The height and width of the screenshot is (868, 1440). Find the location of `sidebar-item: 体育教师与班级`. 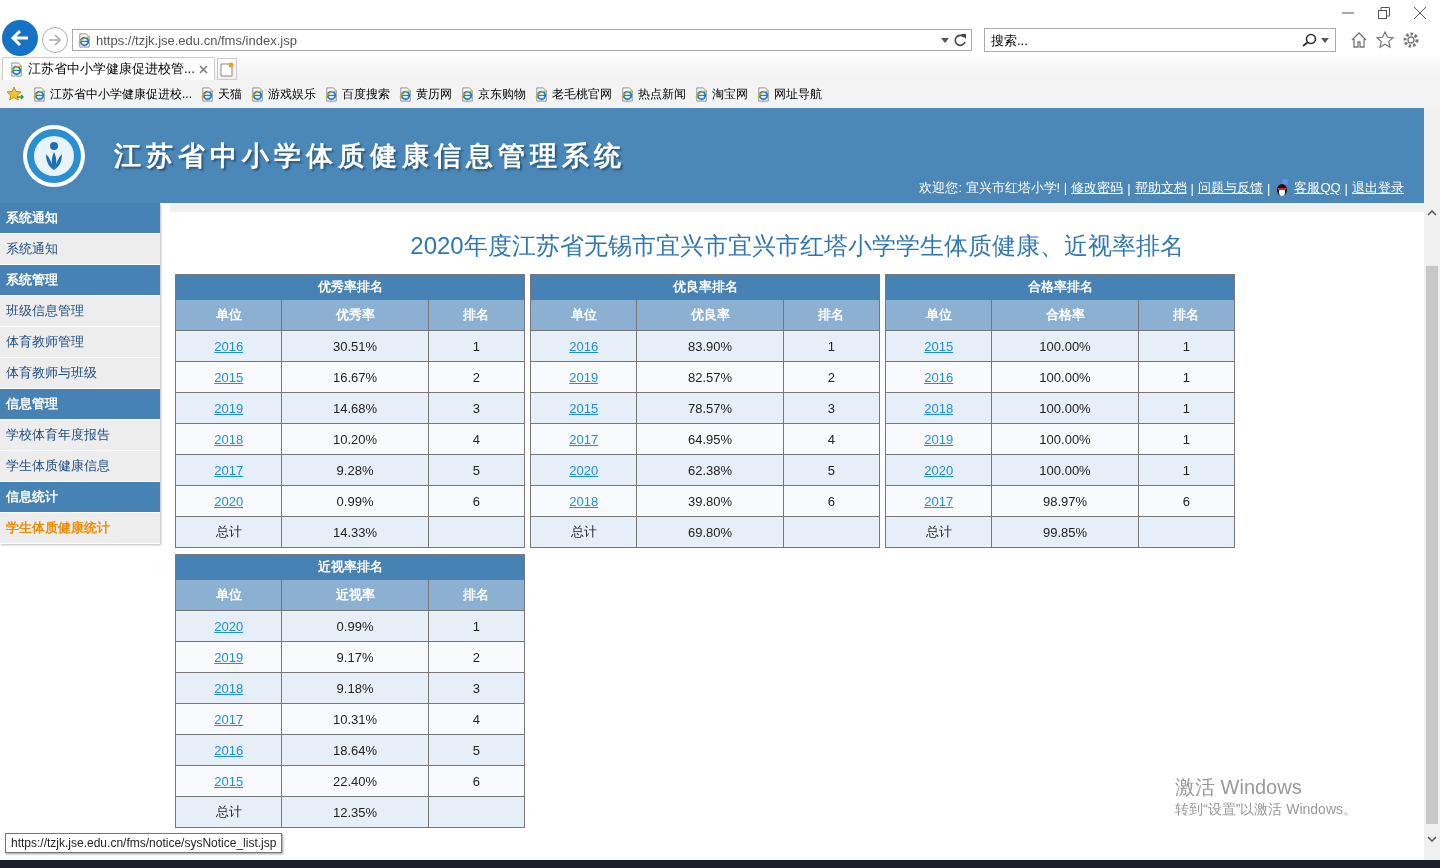

sidebar-item: 体育教师与班级 is located at coordinates (80, 373).